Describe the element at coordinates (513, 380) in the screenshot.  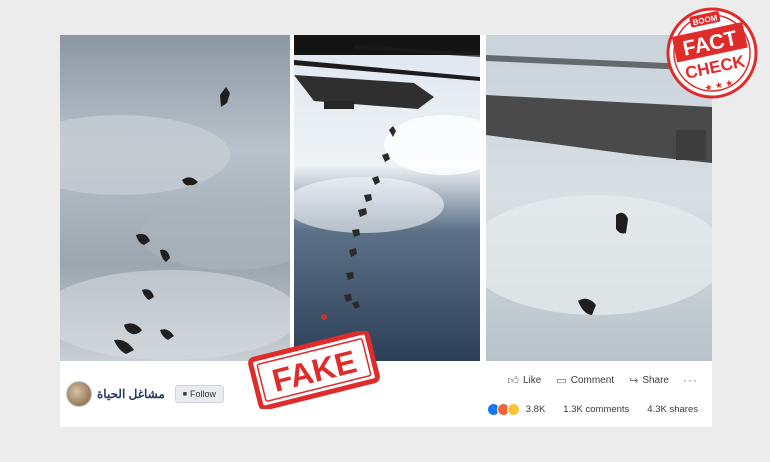
I see `thumbs-up-icon: 👍︎` at that location.